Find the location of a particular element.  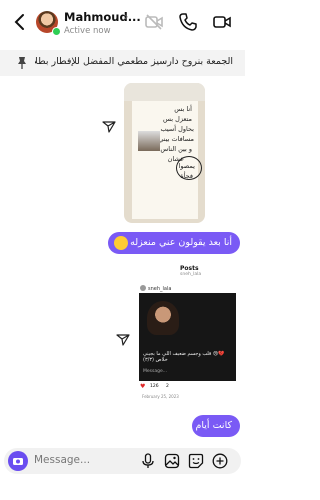

post-header: Posts sneh_lala is located at coordinates (188, 272).